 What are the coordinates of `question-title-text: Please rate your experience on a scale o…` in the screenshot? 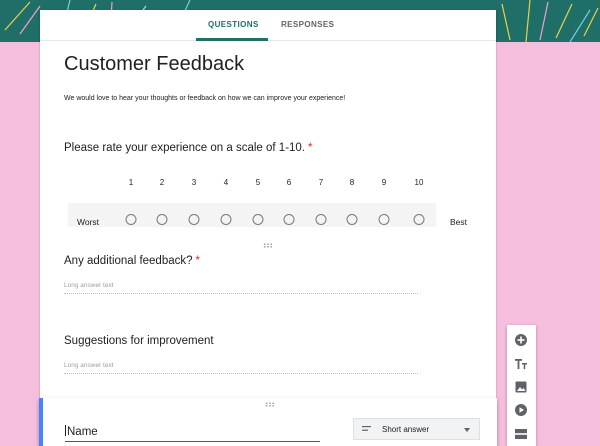 It's located at (185, 148).